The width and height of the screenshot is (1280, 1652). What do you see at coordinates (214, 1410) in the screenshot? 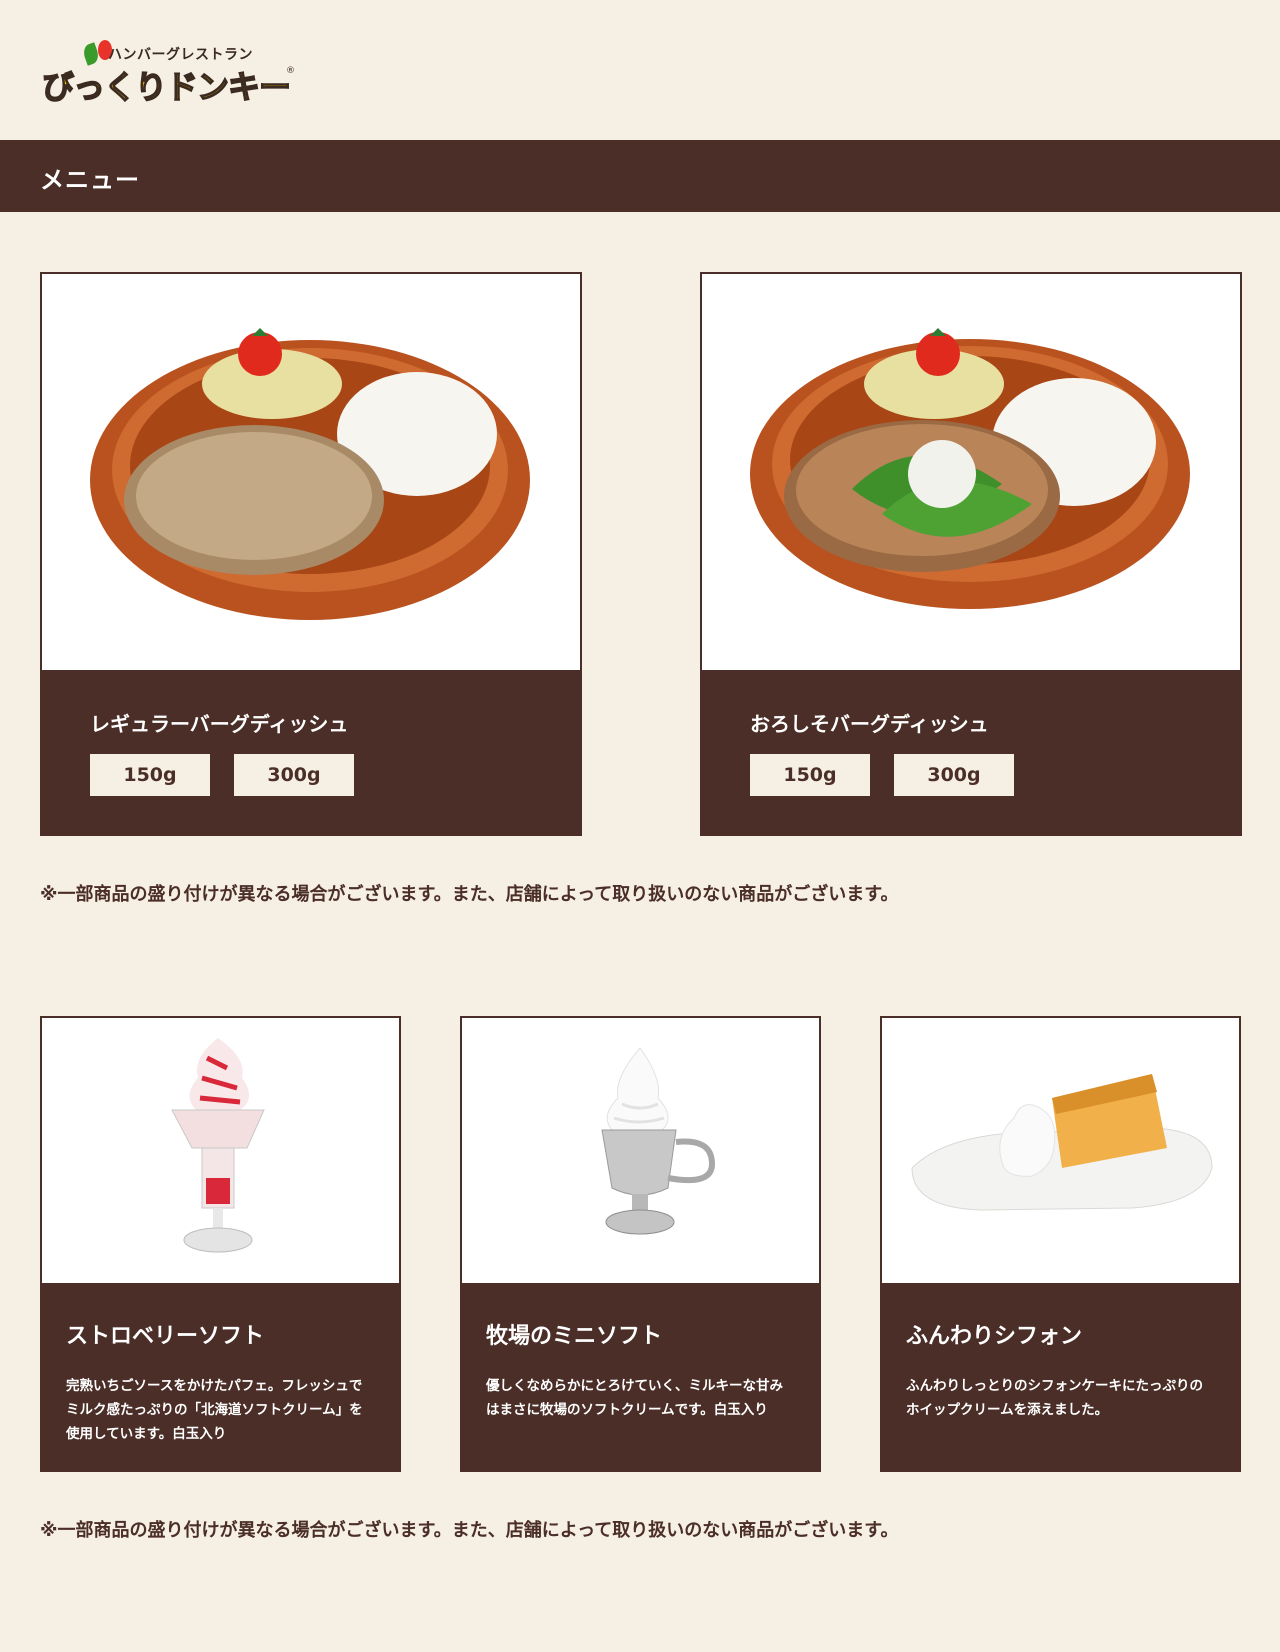
I see `description-line: ミルク感たっぷりの「北海道ソフトクリーム」を` at bounding box center [214, 1410].